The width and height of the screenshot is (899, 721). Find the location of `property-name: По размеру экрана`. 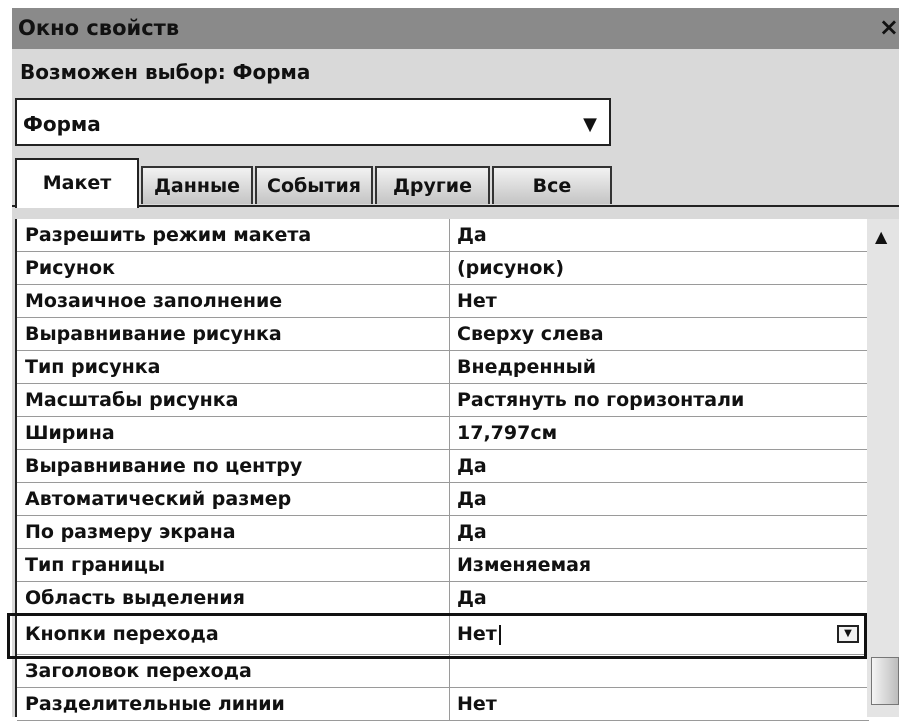

property-name: По размеру экрана is located at coordinates (130, 532).